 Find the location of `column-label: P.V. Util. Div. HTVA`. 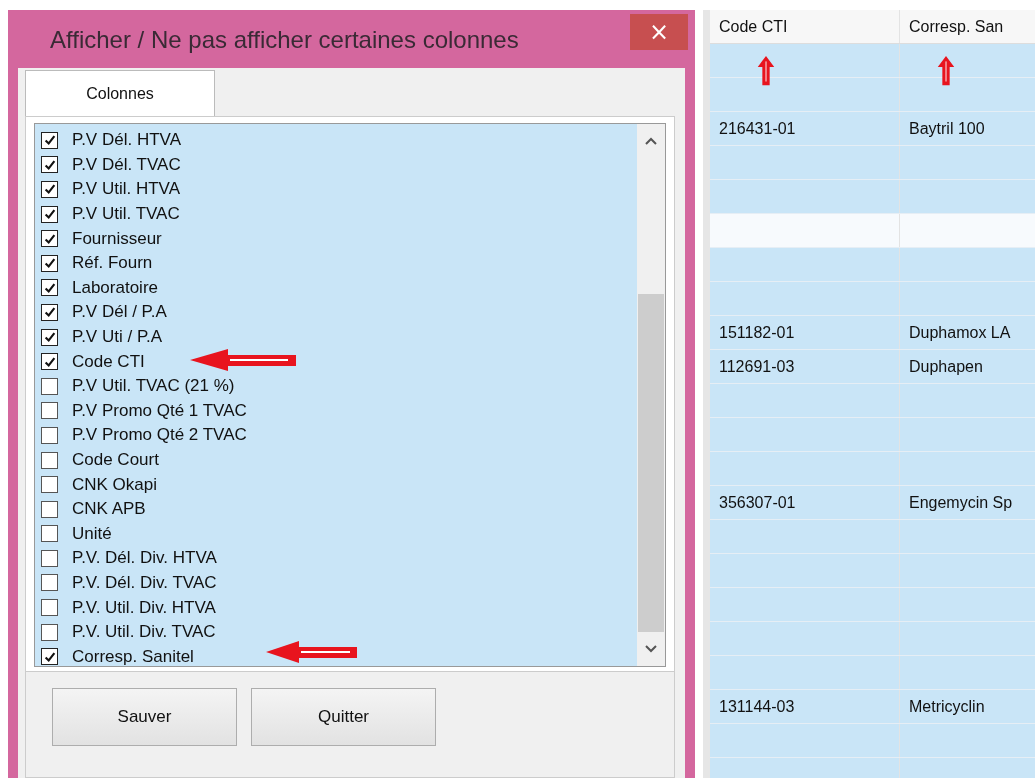

column-label: P.V. Util. Div. HTVA is located at coordinates (144, 607).